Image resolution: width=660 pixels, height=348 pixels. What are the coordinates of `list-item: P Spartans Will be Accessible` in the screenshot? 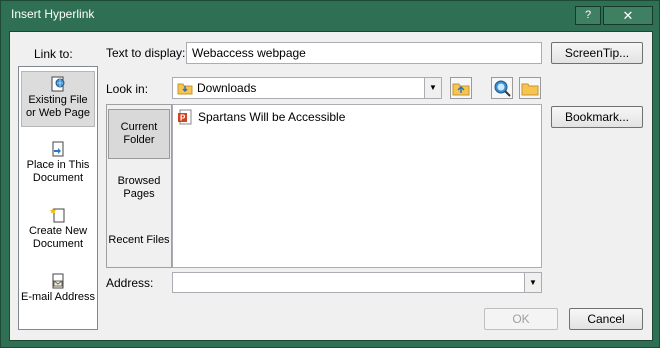 It's located at (261, 117).